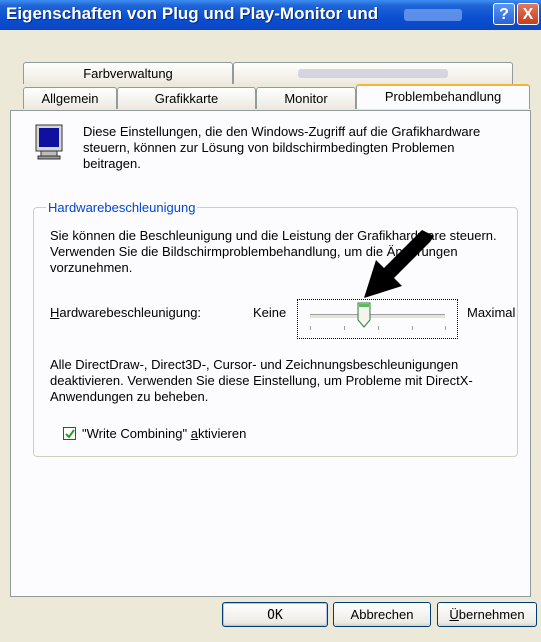  What do you see at coordinates (275, 614) in the screenshot?
I see `ok-button: OK` at bounding box center [275, 614].